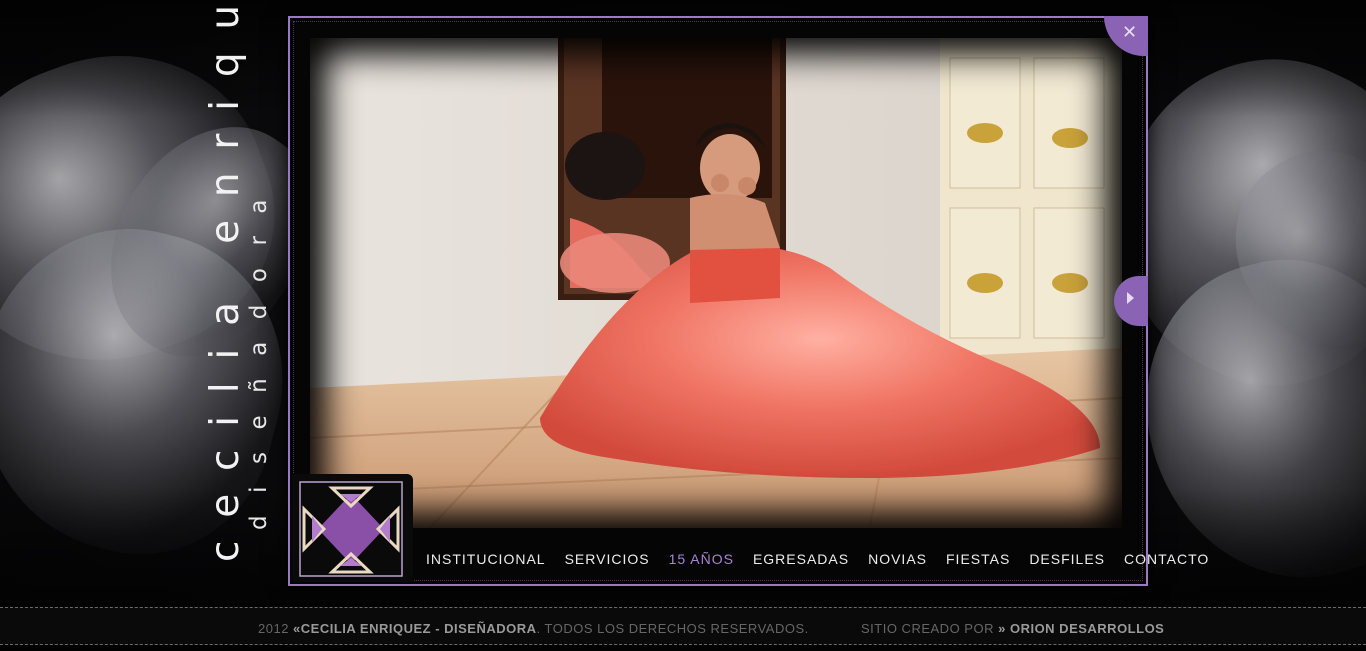 The image size is (1366, 651). I want to click on chevron-right-icon, so click(1130, 298).